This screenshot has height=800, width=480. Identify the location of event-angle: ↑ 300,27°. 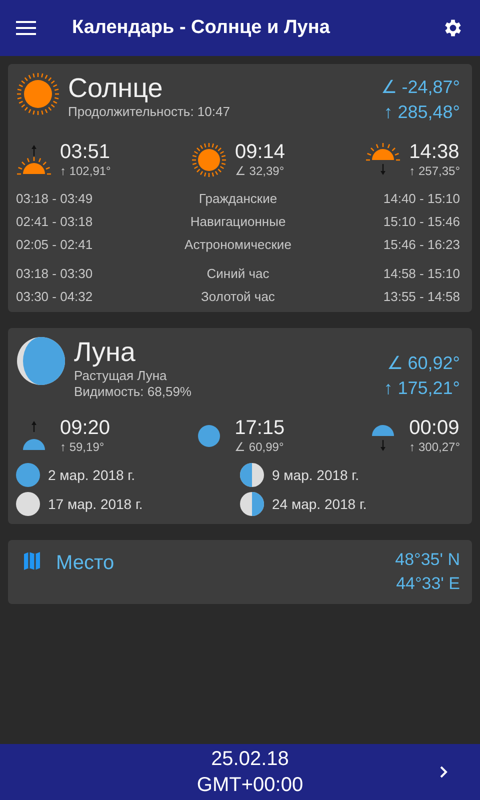
(434, 447).